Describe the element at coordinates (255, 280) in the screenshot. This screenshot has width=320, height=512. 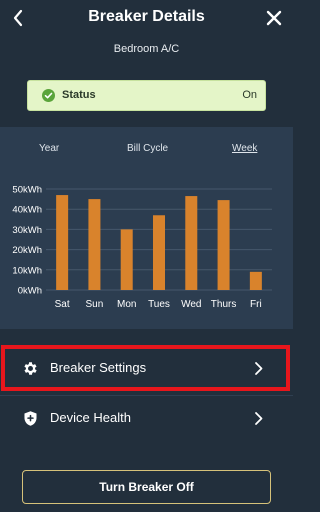
I see `bar-fri` at that location.